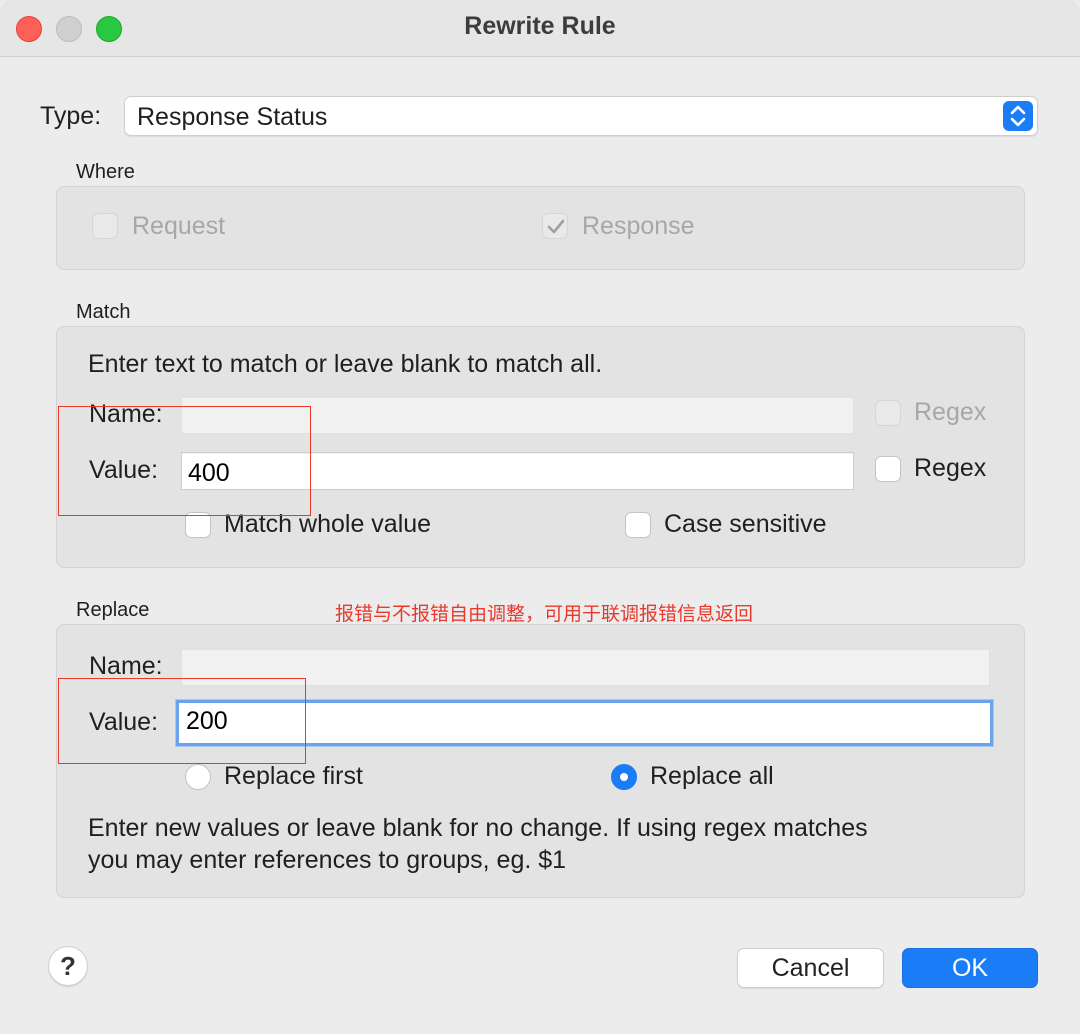  I want to click on where-group-title: Where, so click(105, 172).